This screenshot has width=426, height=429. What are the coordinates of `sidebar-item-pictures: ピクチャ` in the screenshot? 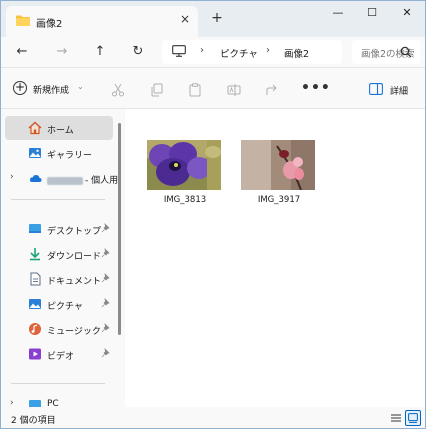 It's located at (59, 304).